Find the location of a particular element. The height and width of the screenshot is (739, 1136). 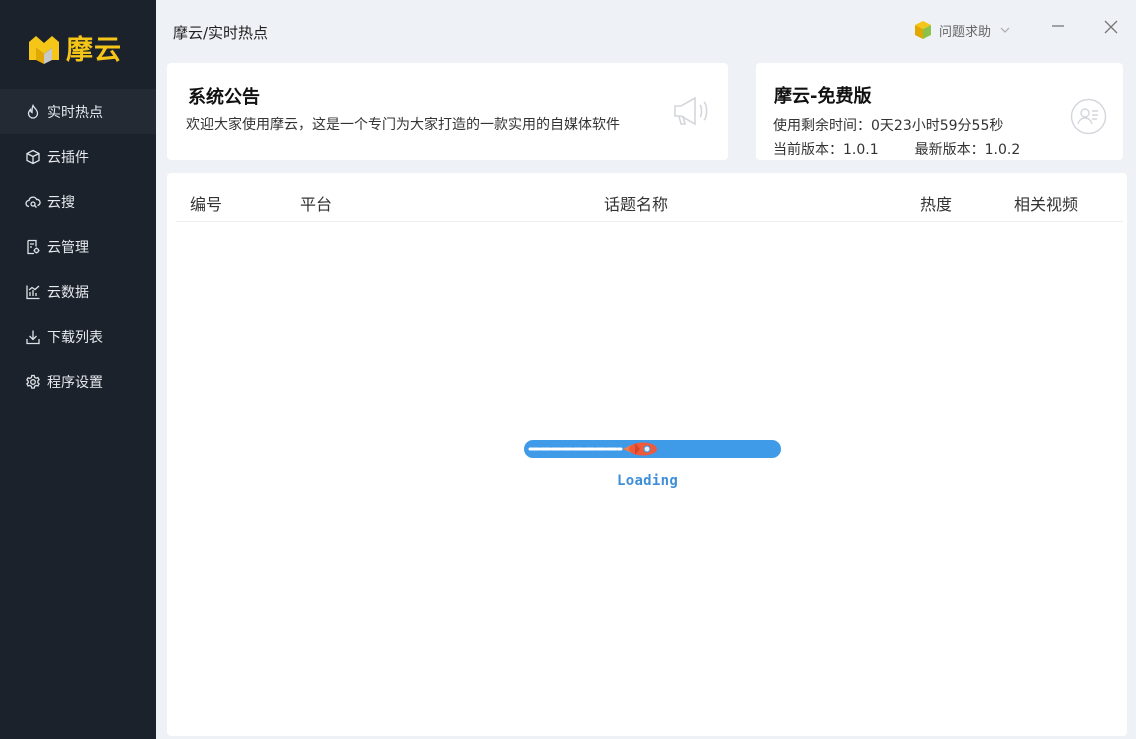

sidebar-item-label: 云数据 is located at coordinates (68, 292).